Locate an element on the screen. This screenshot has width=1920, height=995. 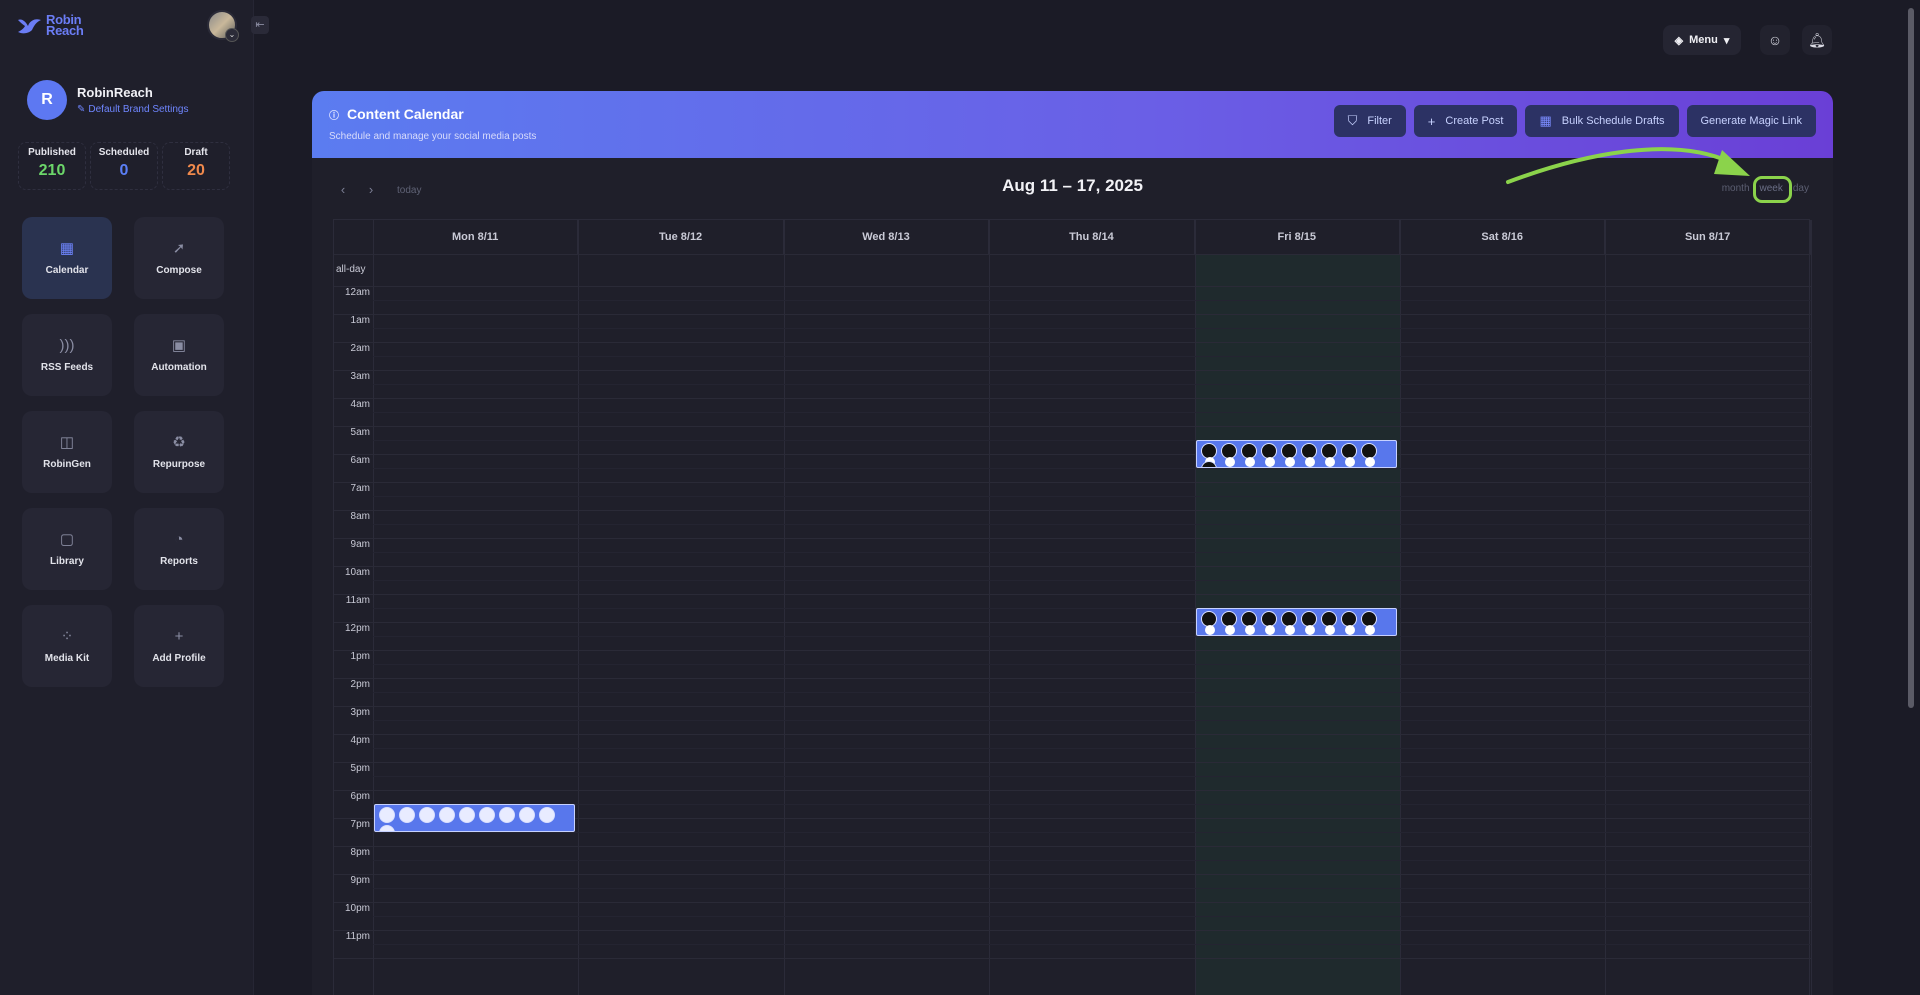
day-header: Tue 8/12 is located at coordinates (681, 237).